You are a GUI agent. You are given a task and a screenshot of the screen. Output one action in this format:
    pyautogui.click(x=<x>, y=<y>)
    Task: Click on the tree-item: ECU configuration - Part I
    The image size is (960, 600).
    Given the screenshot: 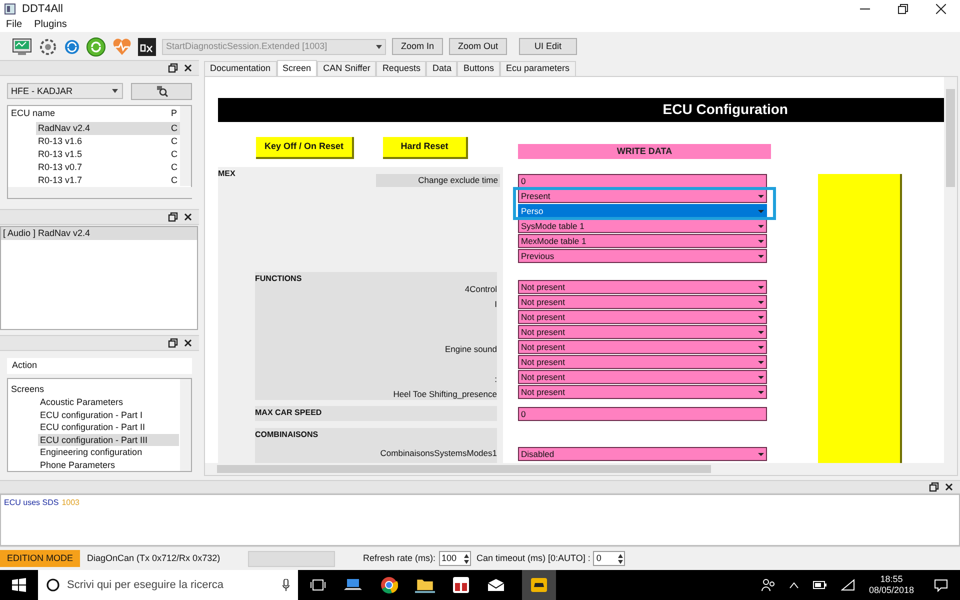 What is the action you would take?
    pyautogui.click(x=108, y=415)
    